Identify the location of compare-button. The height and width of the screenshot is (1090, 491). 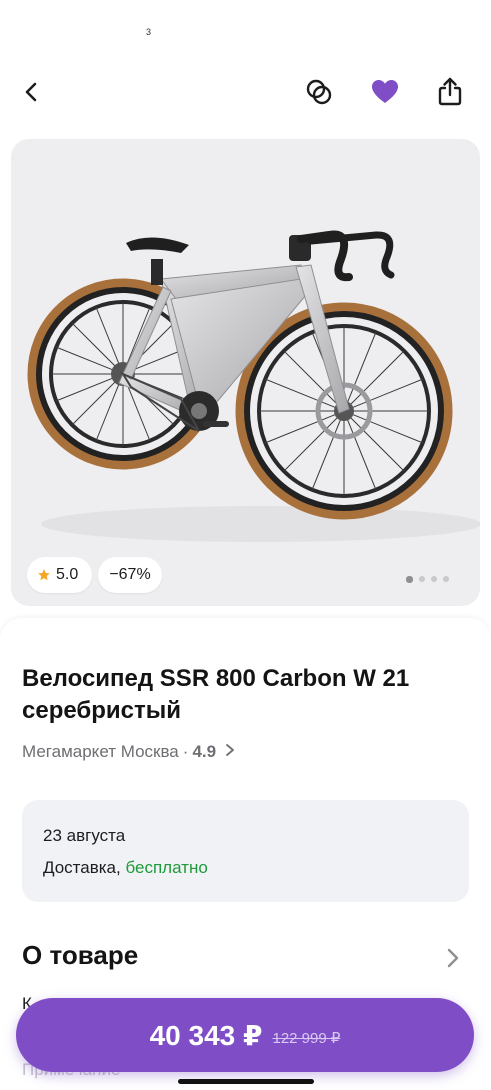
(319, 92).